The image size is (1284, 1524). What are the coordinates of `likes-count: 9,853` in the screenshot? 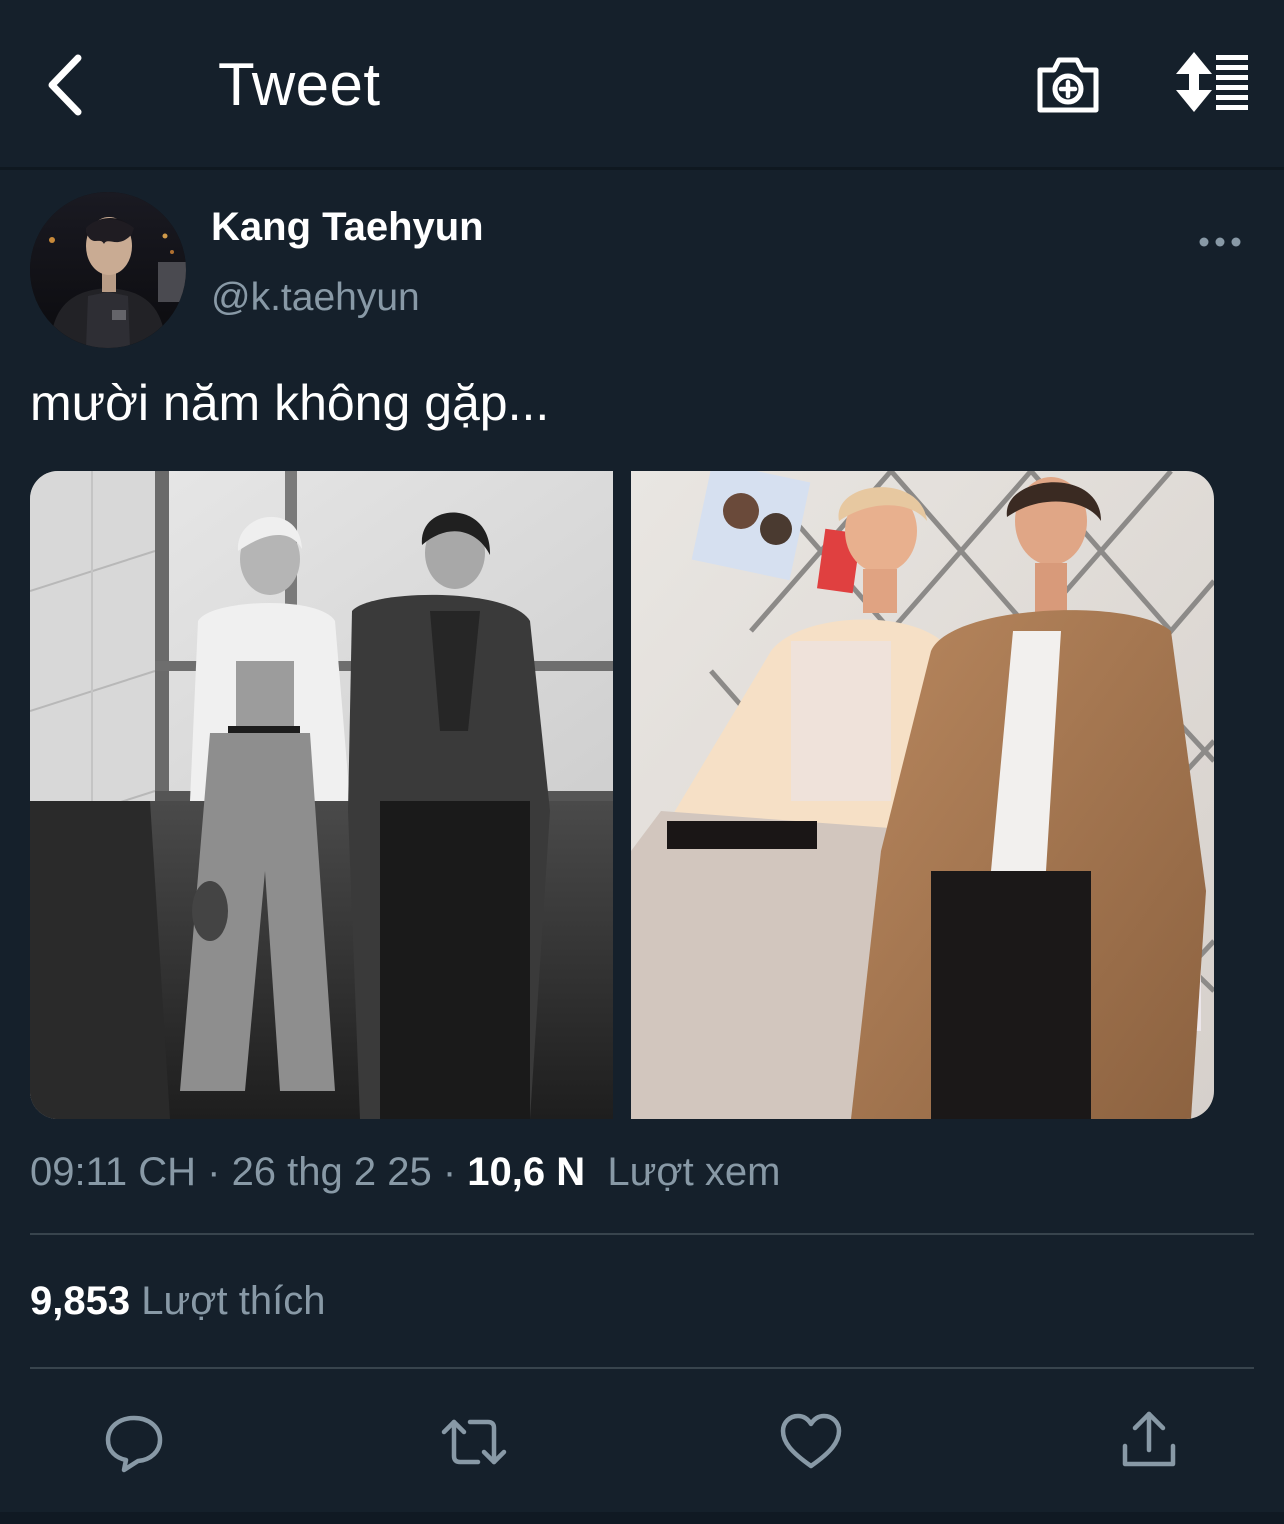 It's located at (80, 1301).